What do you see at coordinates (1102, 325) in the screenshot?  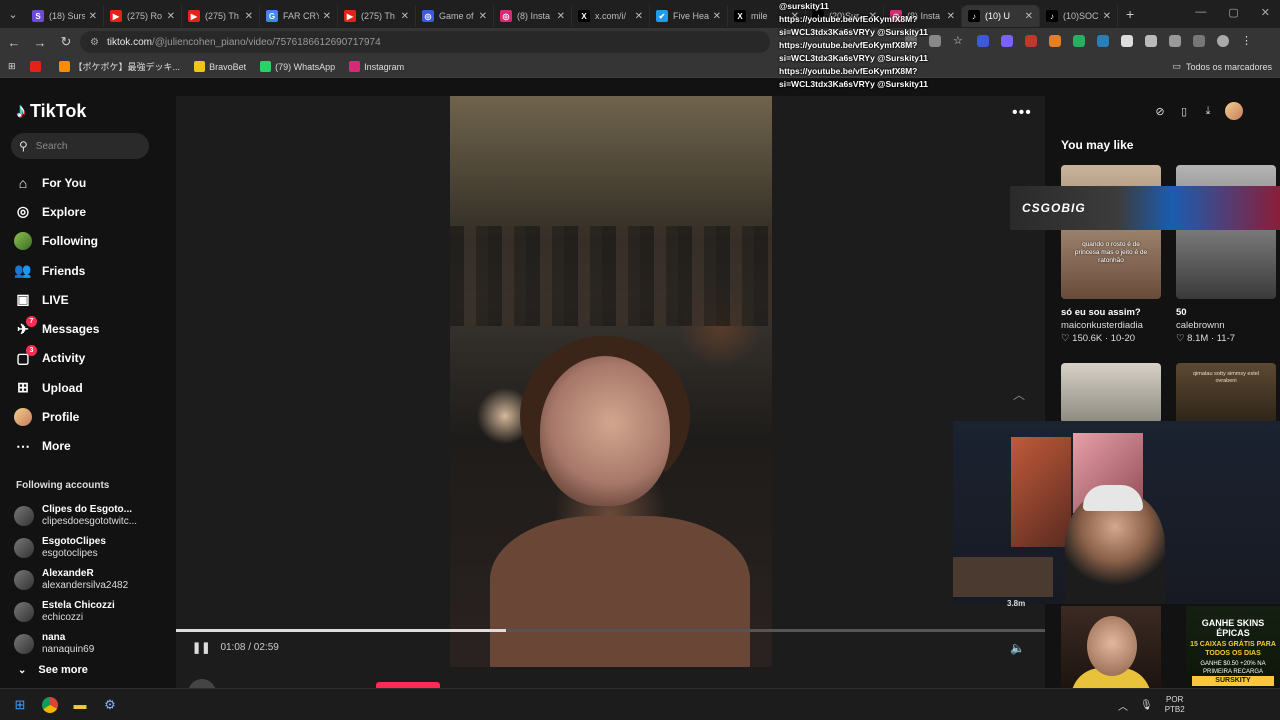 I see `suggestion-author: maiconkusterdiadia` at bounding box center [1102, 325].